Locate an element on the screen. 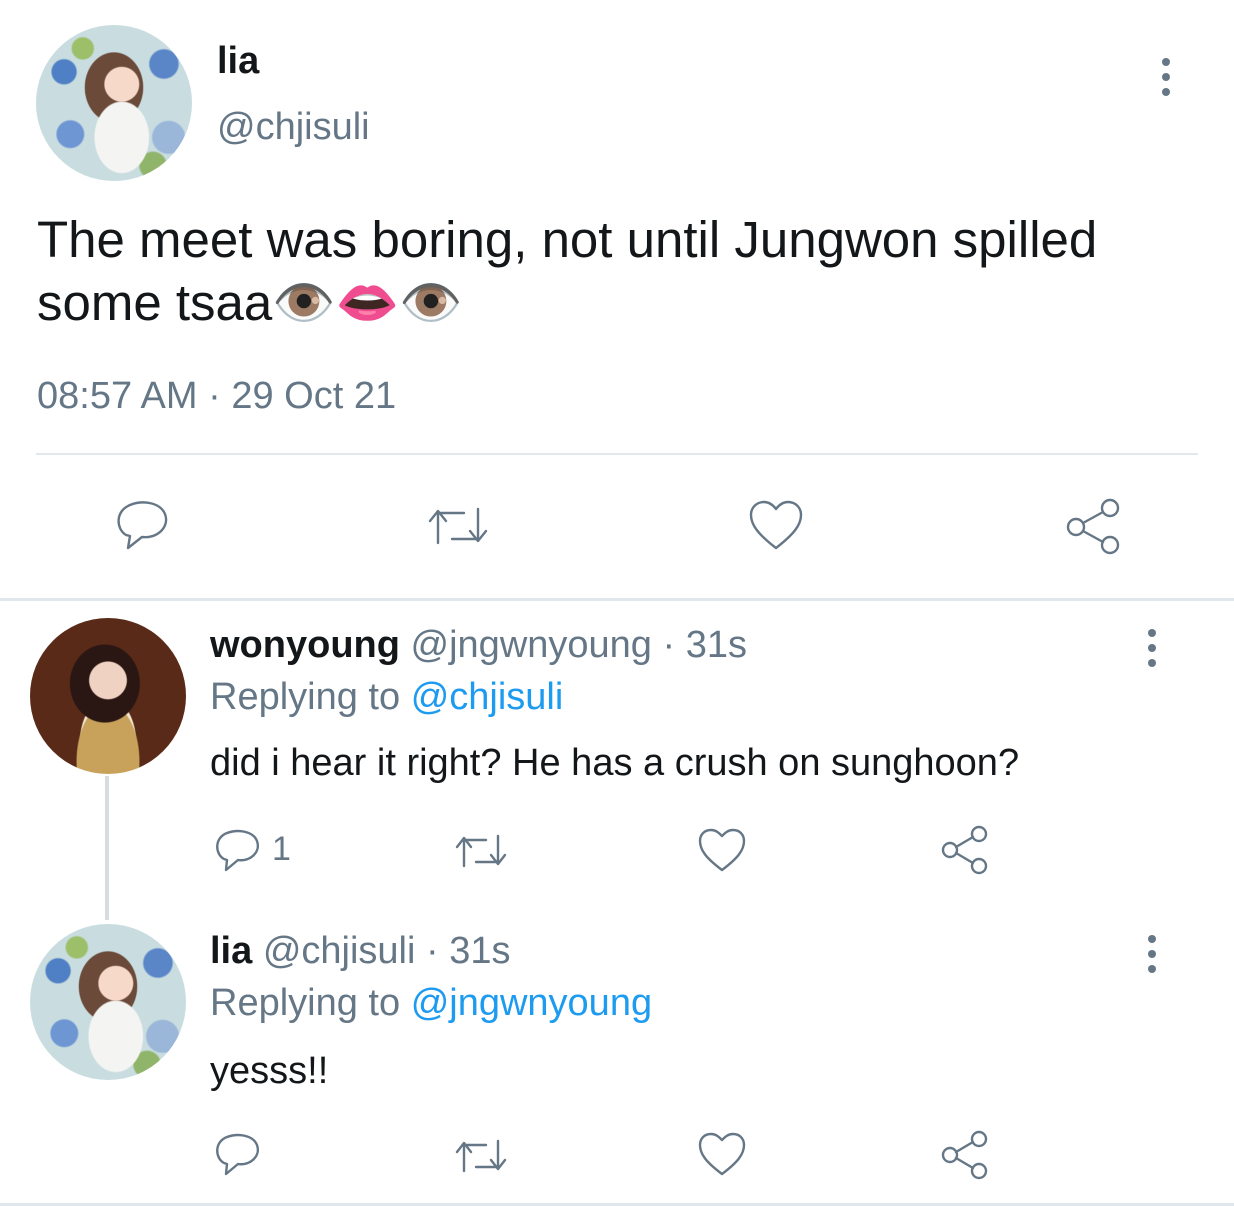 The image size is (1234, 1206). reply-header: wonyoung @jngwnyoung · 31s is located at coordinates (478, 645).